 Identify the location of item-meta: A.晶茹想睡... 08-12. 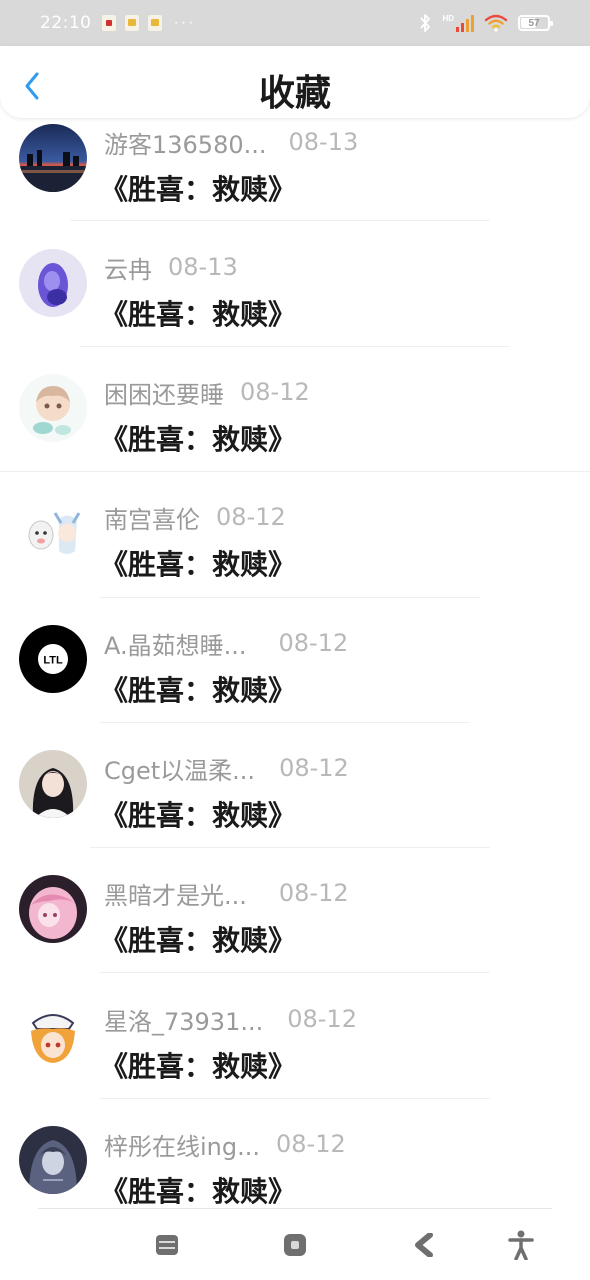
(226, 643).